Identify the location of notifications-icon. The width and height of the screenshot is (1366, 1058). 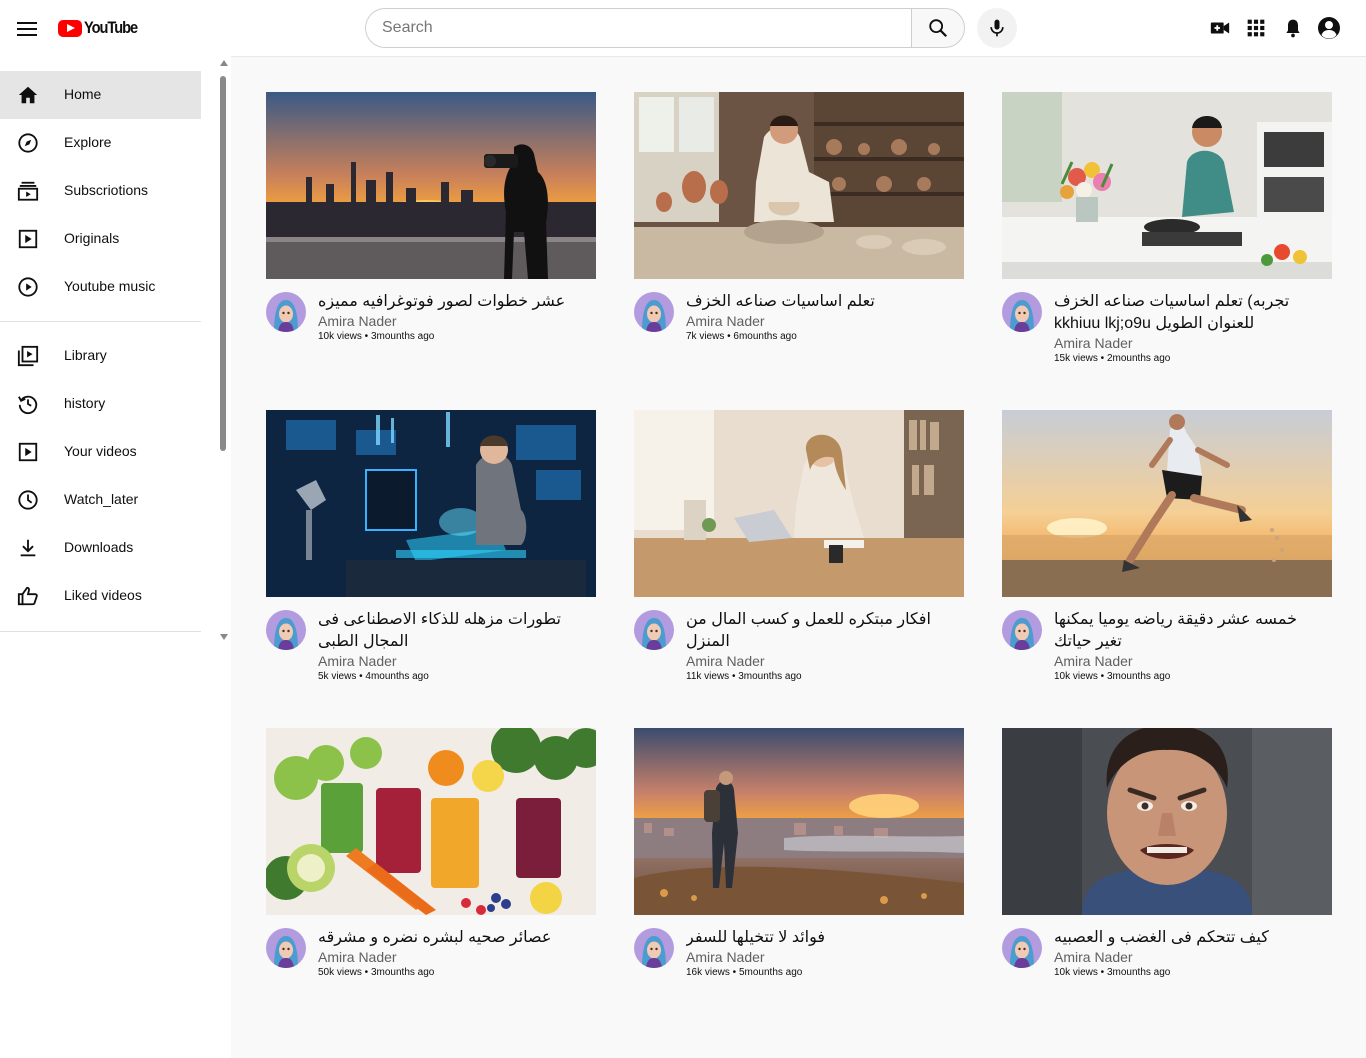
(1293, 28).